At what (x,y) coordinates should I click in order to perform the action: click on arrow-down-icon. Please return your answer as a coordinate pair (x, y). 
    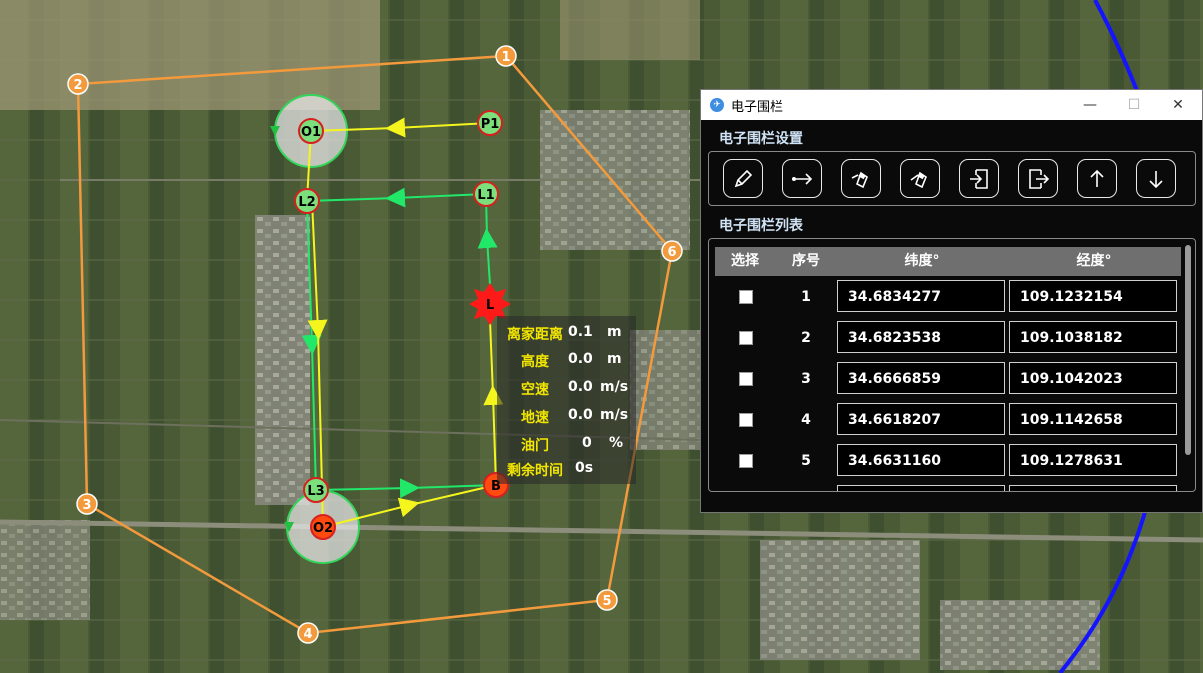
    Looking at the image, I should click on (1156, 180).